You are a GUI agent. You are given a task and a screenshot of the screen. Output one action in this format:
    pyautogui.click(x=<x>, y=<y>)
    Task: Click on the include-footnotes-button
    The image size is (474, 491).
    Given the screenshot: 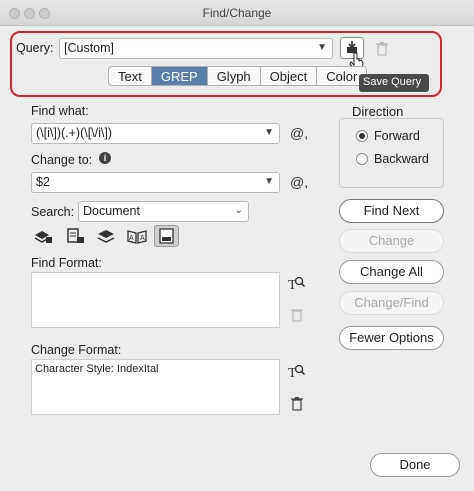 What is the action you would take?
    pyautogui.click(x=166, y=236)
    